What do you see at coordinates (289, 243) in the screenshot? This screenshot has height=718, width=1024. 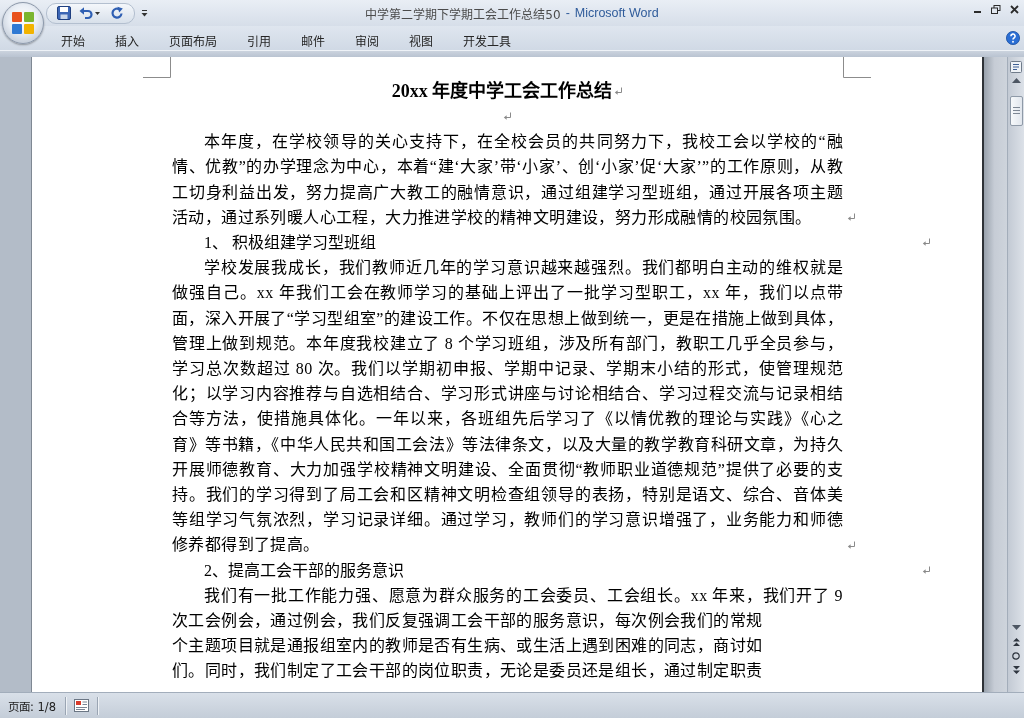 I see `section-heading: 1、 积极组建学习型班组` at bounding box center [289, 243].